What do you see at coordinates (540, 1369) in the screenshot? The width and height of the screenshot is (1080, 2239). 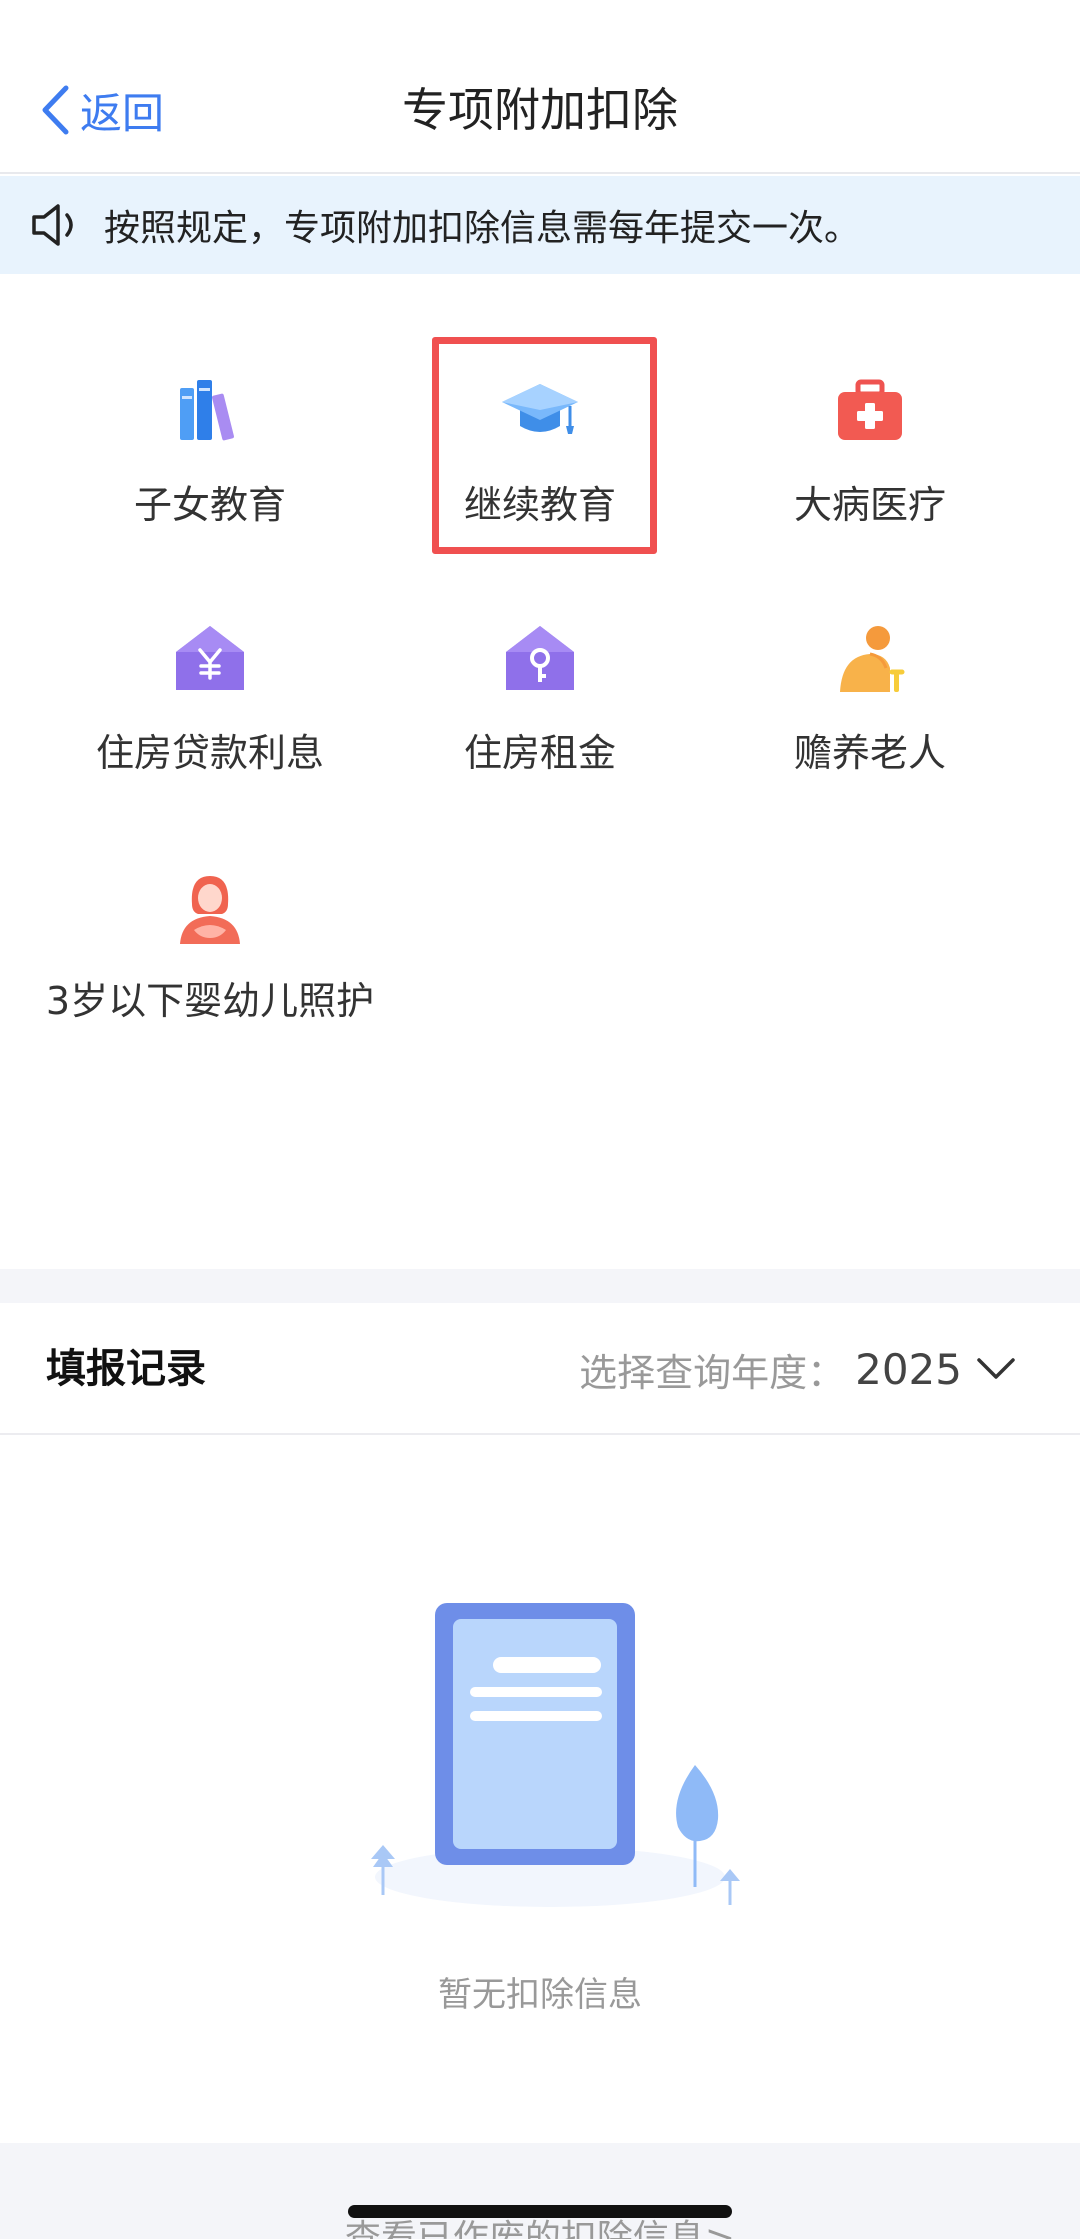 I see `records-header: 填报记录 选择查询年度： 2025` at bounding box center [540, 1369].